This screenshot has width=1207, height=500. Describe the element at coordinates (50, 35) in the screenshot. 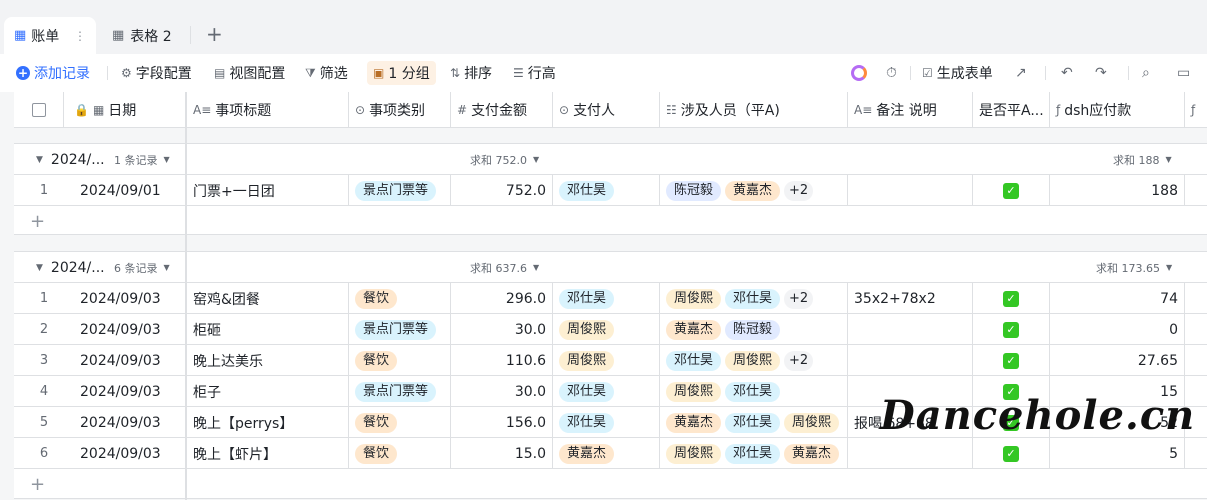

I see `tab-bill: ▦ 账单 ⋮` at that location.